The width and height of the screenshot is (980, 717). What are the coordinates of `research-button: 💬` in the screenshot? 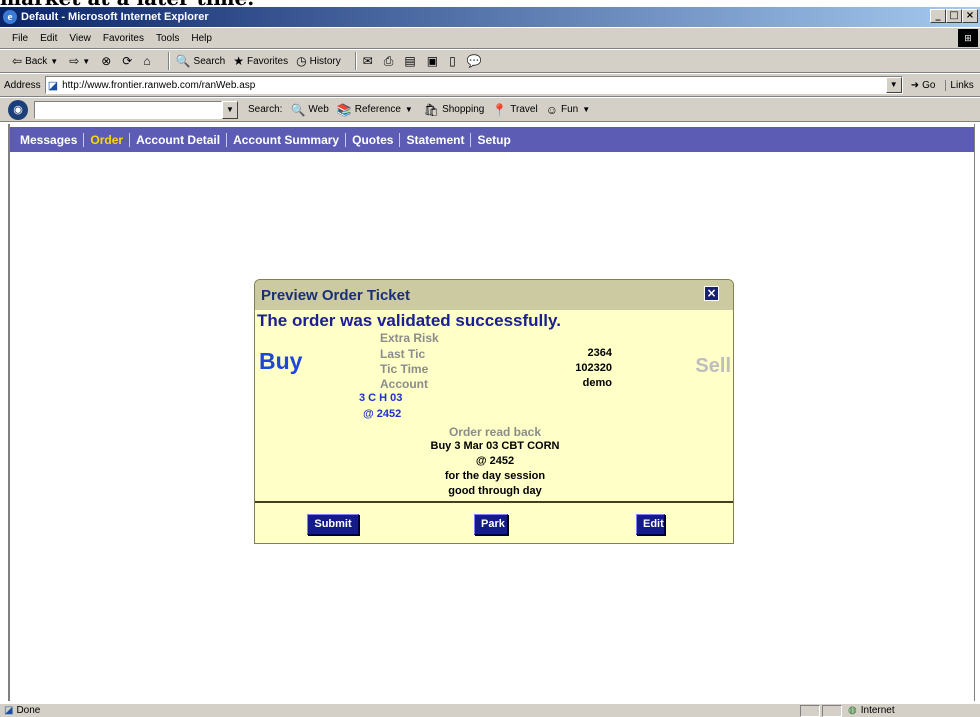 It's located at (476, 61).